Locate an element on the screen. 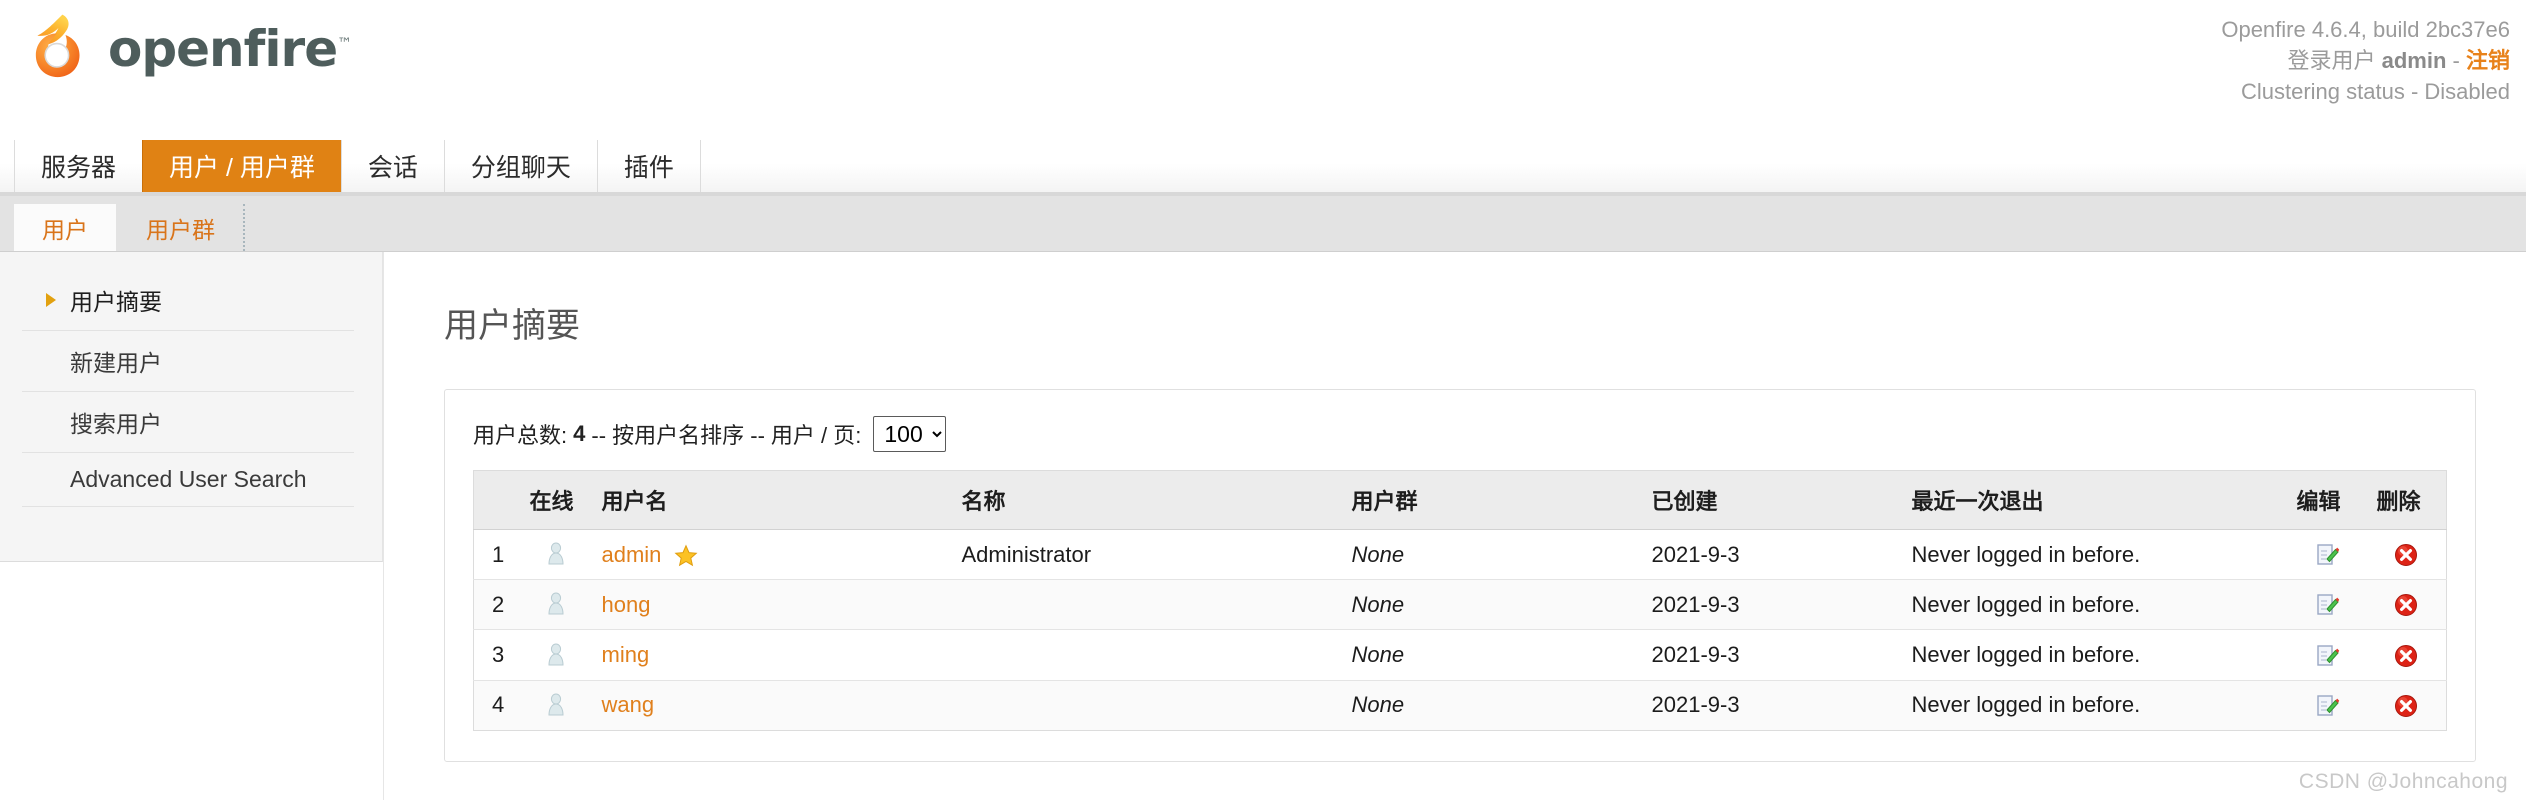 The width and height of the screenshot is (2526, 800). brand-logo: openfire™ is located at coordinates (183, 49).